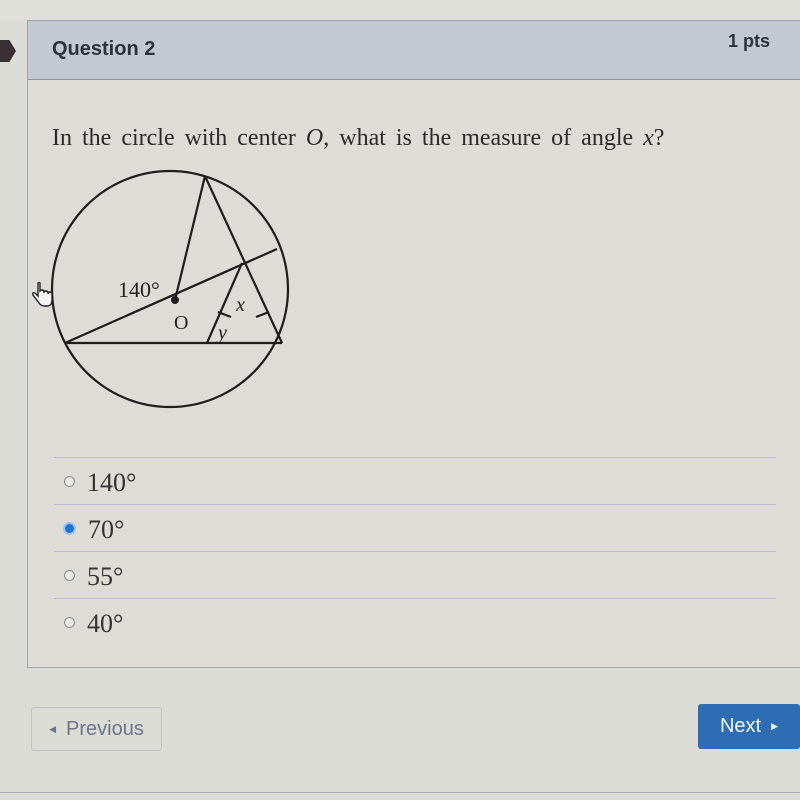 This screenshot has width=800, height=800. I want to click on question-text-prefix: In the circle with center, so click(179, 138).